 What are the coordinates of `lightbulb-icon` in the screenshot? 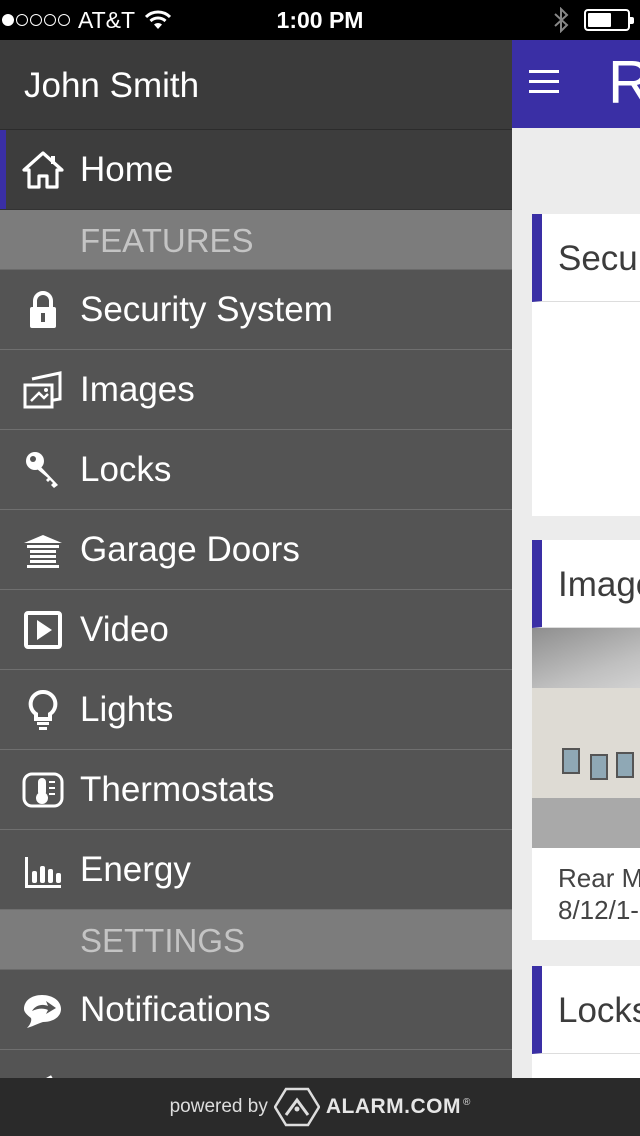 It's located at (40, 710).